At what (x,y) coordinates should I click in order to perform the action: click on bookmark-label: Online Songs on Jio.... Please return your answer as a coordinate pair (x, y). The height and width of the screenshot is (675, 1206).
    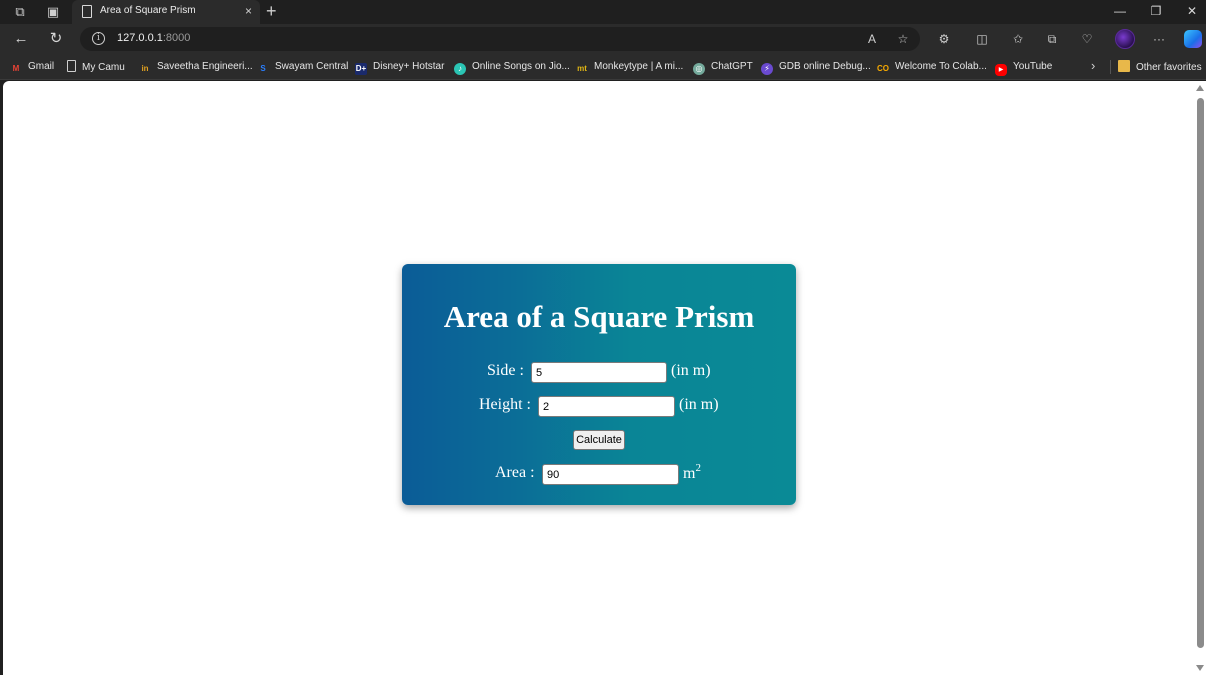
    Looking at the image, I should click on (521, 66).